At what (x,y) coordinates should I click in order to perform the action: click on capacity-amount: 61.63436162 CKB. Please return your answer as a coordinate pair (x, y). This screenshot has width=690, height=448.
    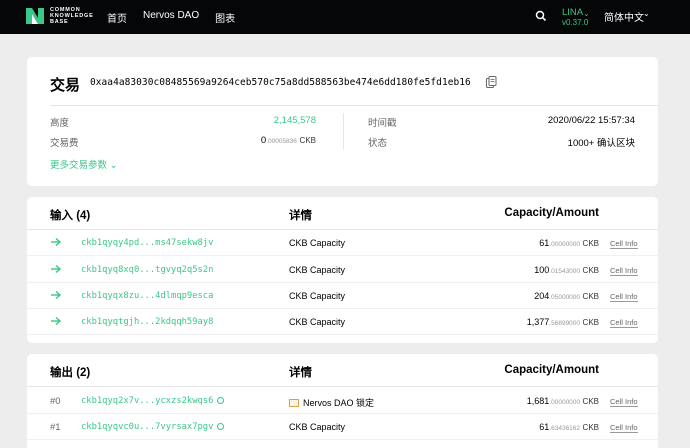
    Looking at the image, I should click on (569, 427).